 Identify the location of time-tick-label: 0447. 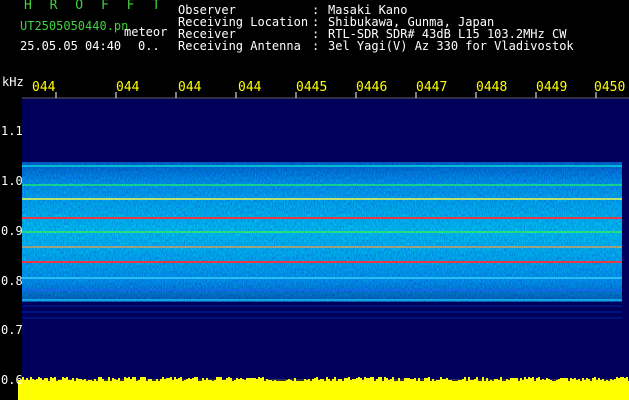
(432, 87).